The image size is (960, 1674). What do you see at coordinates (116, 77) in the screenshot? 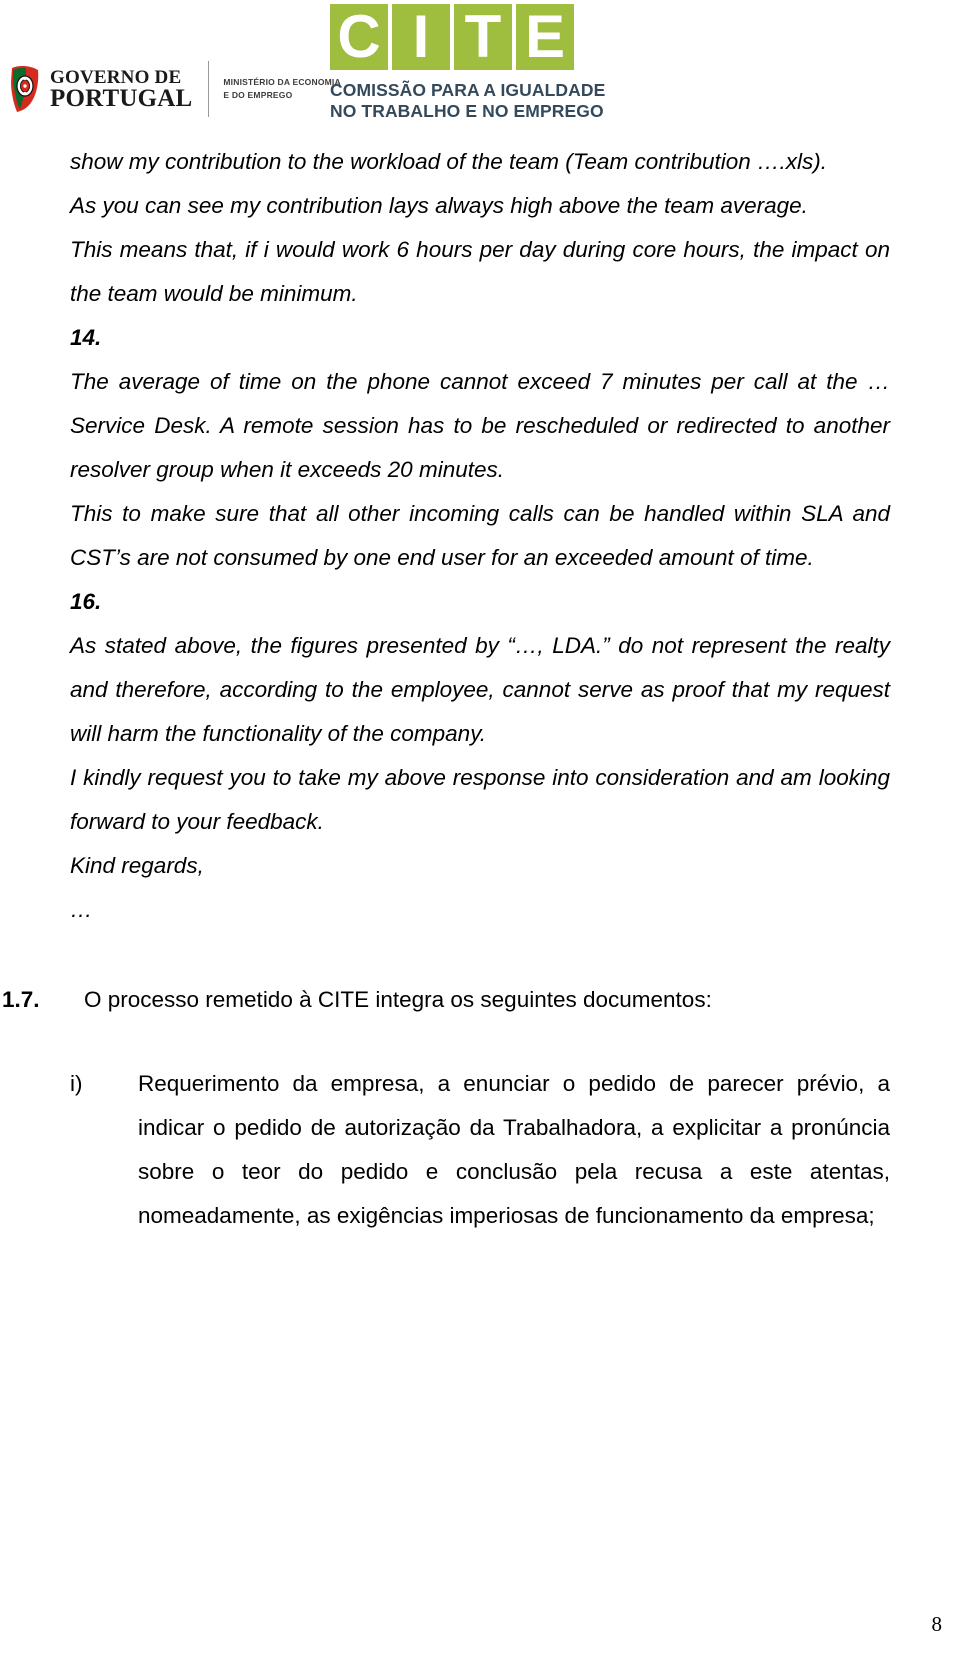
I see `gov-line-1: GOVERNO DE` at bounding box center [116, 77].